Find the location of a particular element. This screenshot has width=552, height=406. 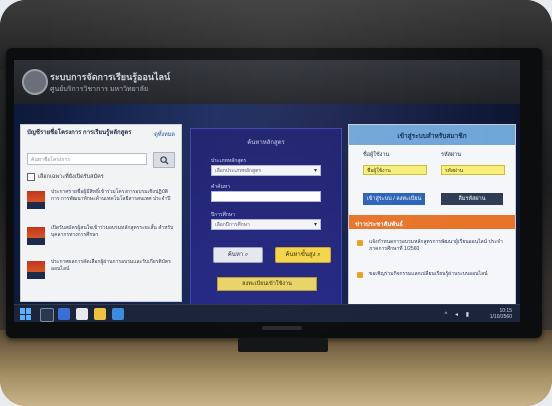

site-title: ระบบการจัดการเรียนรู้ออนไลน์ is located at coordinates (110, 77).